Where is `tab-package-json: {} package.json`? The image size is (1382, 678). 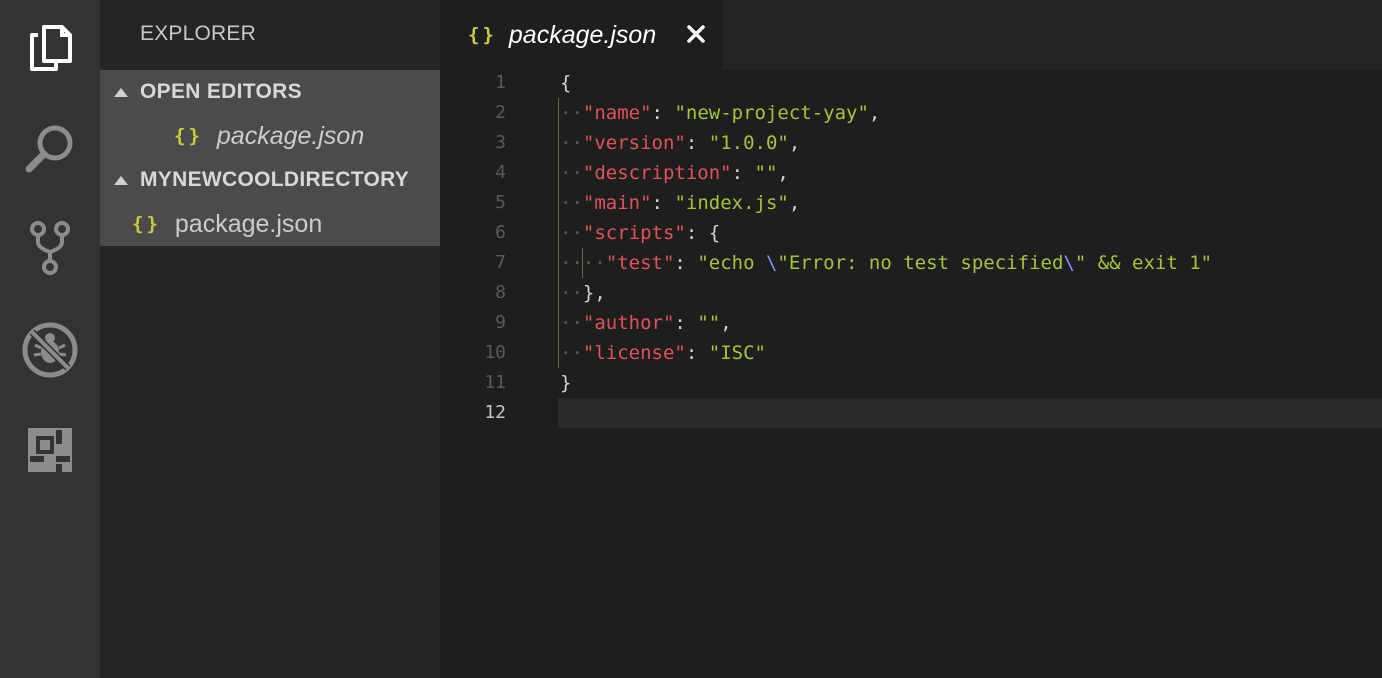 tab-package-json: {} package.json is located at coordinates (581, 35).